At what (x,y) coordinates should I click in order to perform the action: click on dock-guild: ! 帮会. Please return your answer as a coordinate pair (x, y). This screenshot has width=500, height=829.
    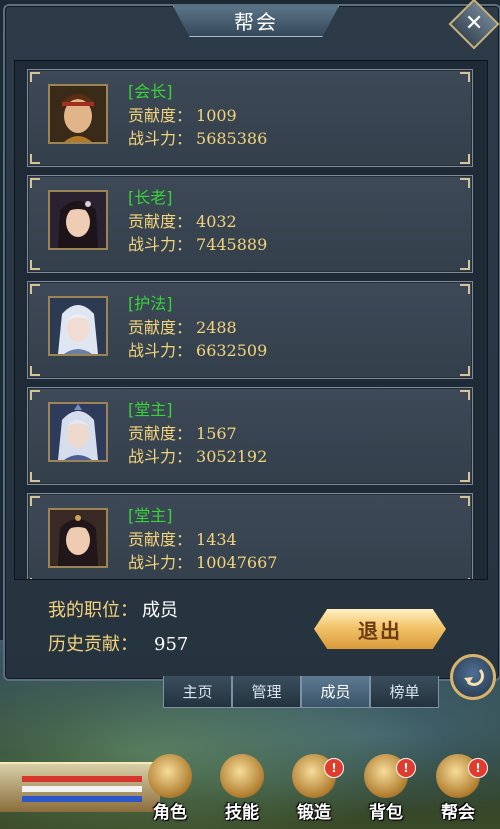
    Looking at the image, I should click on (458, 788).